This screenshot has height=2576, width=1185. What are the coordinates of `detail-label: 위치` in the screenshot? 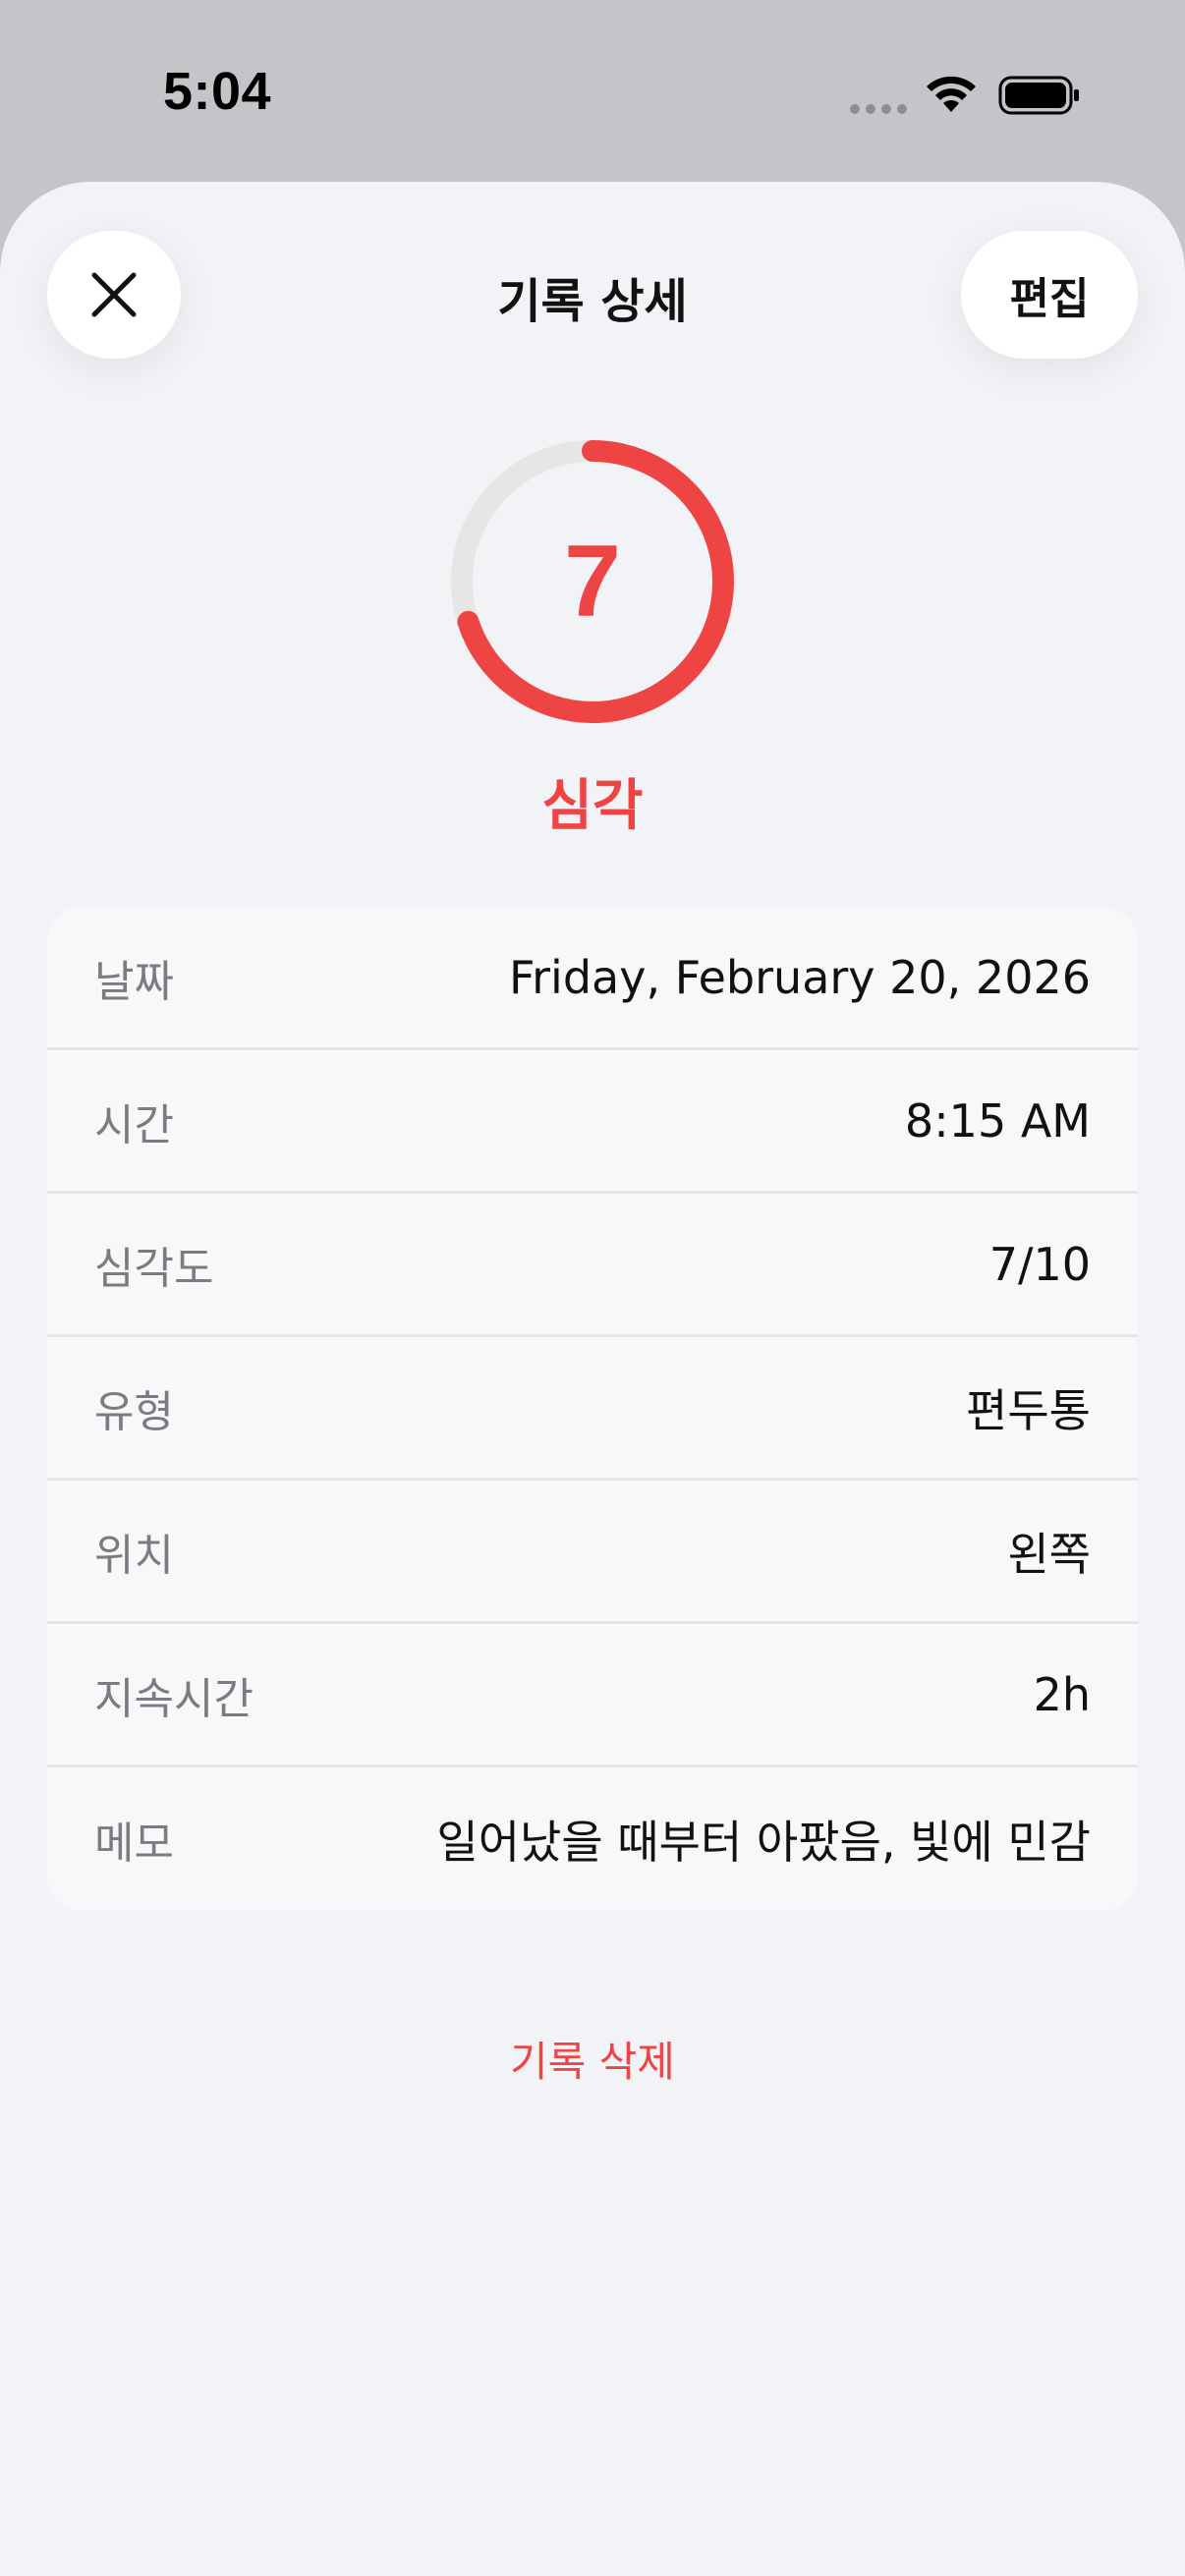 It's located at (134, 1555).